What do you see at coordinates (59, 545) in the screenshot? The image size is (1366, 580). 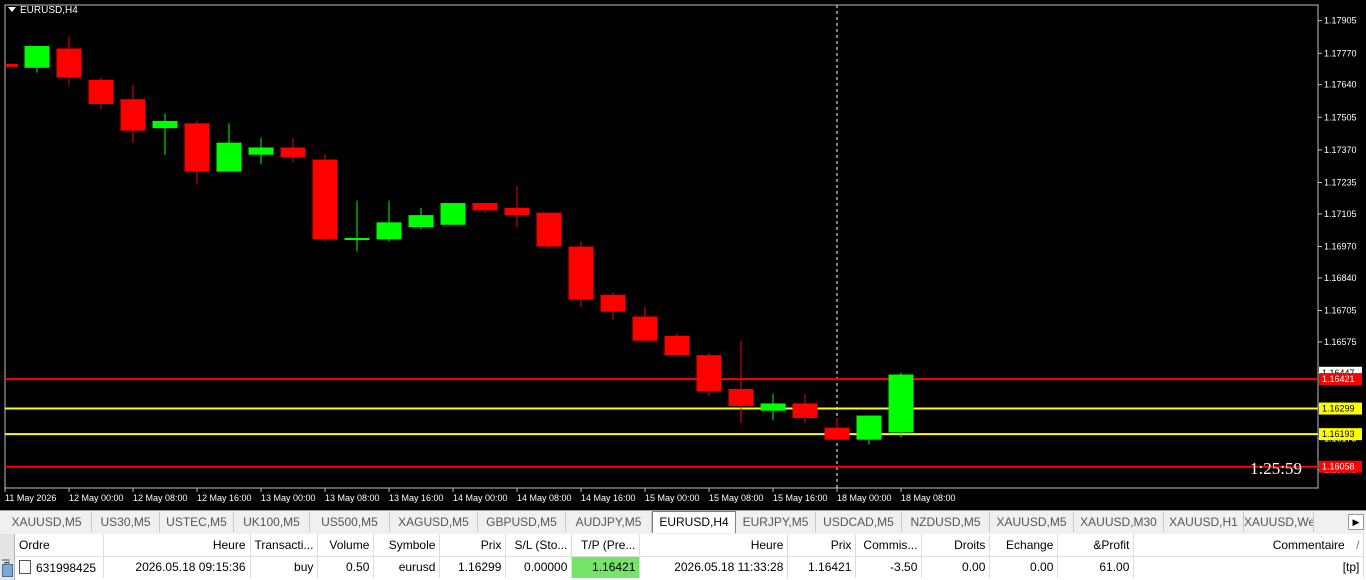 I see `col-order: Ordre` at bounding box center [59, 545].